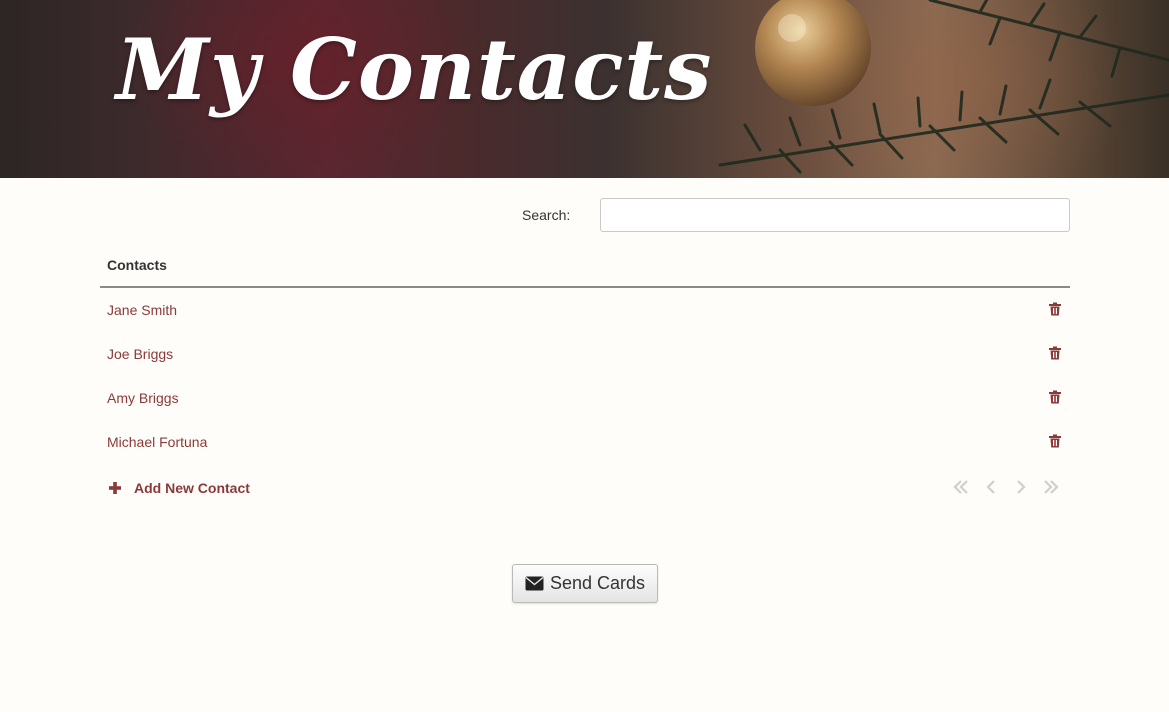 The image size is (1169, 712). Describe the element at coordinates (115, 488) in the screenshot. I see `plus-icon` at that location.